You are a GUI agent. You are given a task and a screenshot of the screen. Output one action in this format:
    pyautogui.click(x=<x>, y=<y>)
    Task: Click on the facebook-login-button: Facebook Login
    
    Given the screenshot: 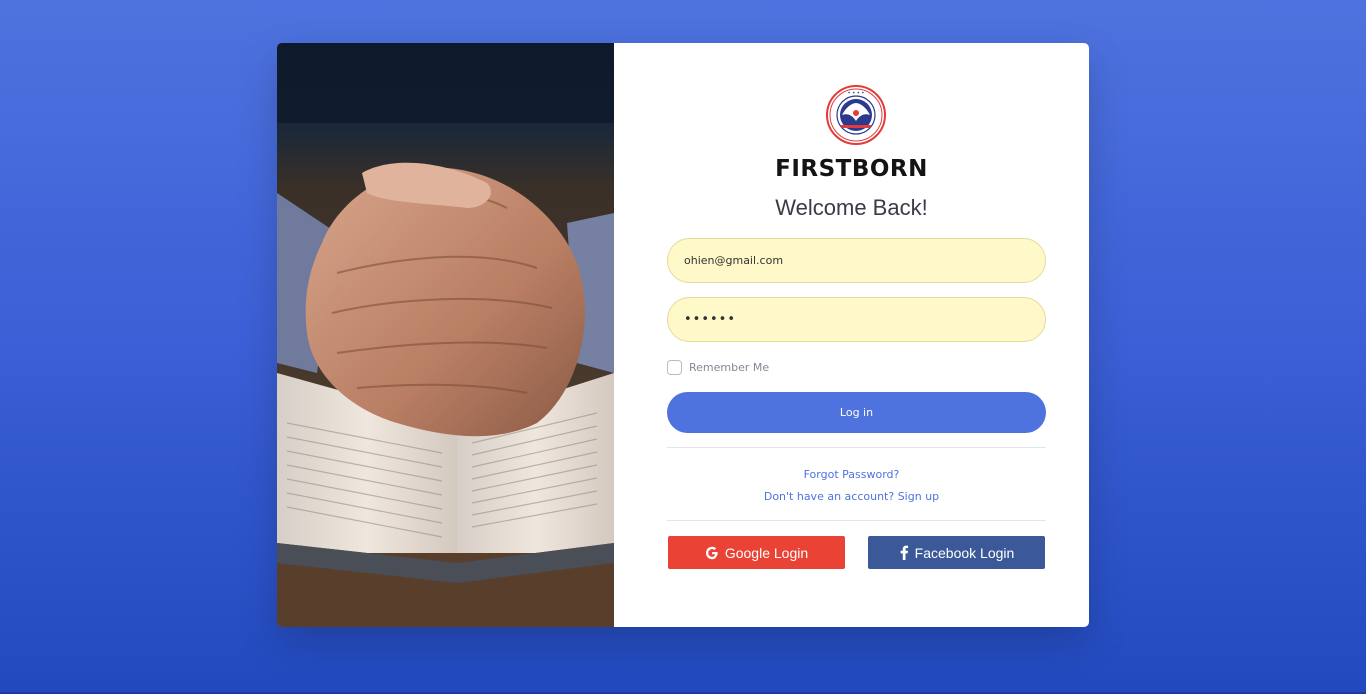 What is the action you would take?
    pyautogui.click(x=956, y=552)
    